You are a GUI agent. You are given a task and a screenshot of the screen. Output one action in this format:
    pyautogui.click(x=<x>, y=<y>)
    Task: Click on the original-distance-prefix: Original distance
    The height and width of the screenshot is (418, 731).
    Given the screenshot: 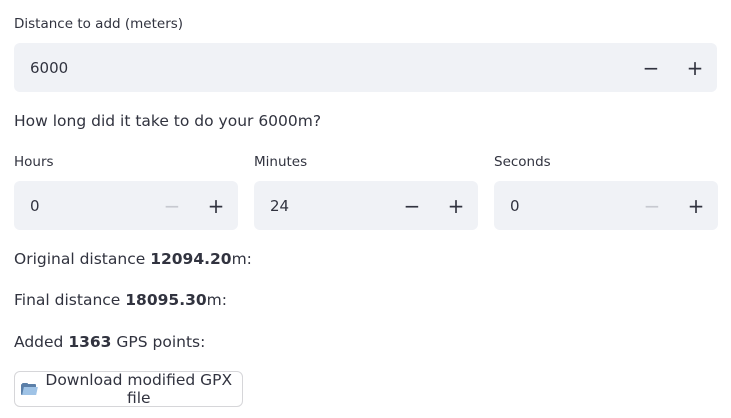 What is the action you would take?
    pyautogui.click(x=82, y=259)
    